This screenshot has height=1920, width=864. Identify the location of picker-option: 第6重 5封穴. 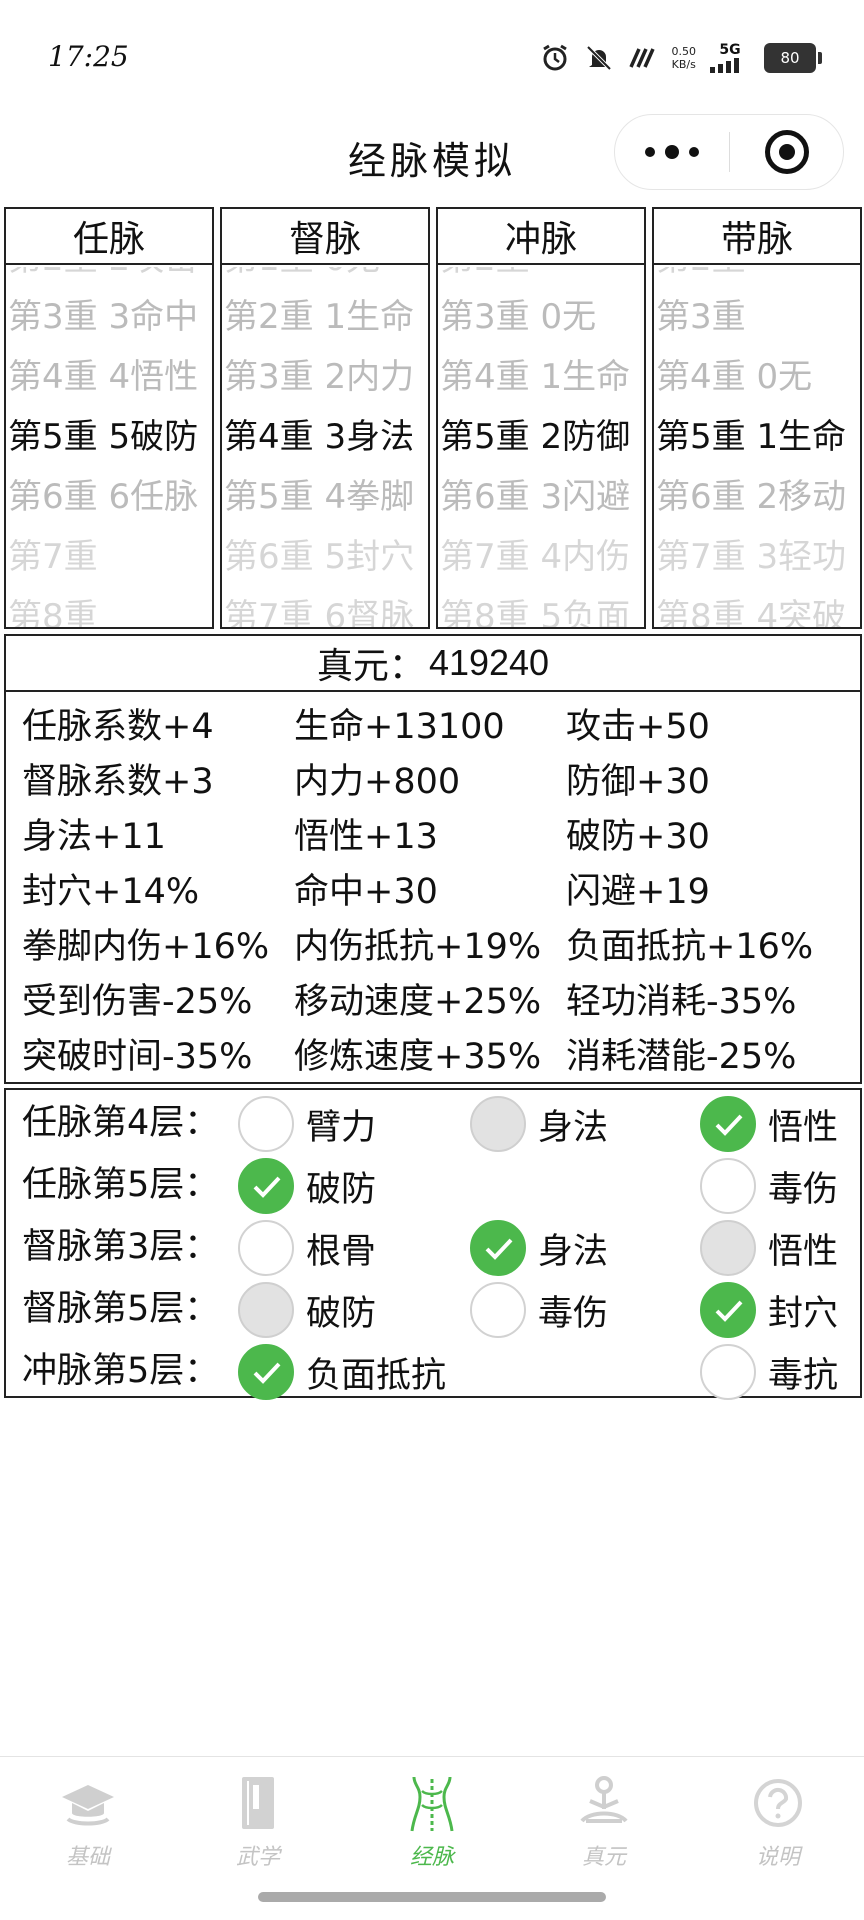
(326, 557).